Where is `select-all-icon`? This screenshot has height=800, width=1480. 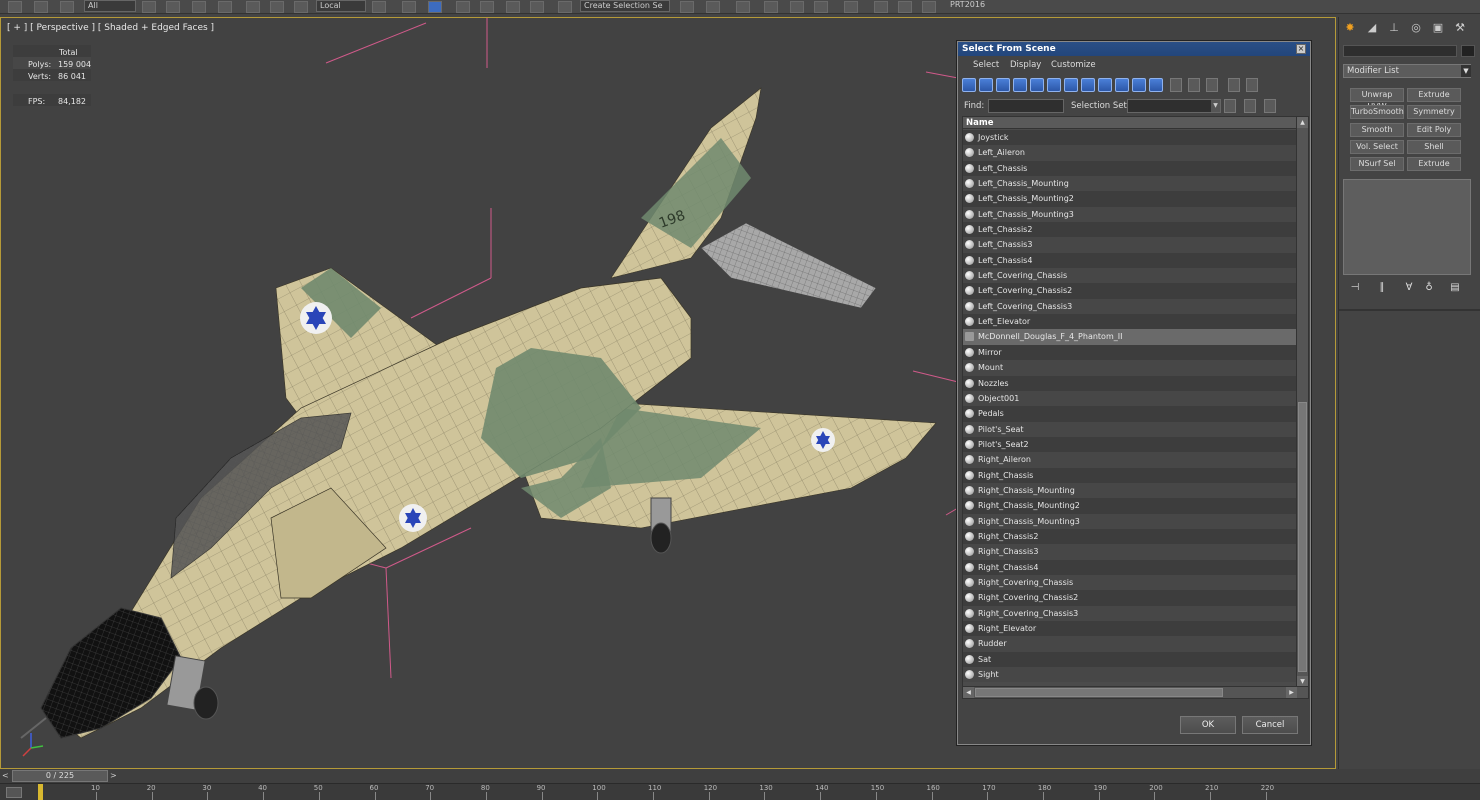
select-all-icon is located at coordinates (1176, 85).